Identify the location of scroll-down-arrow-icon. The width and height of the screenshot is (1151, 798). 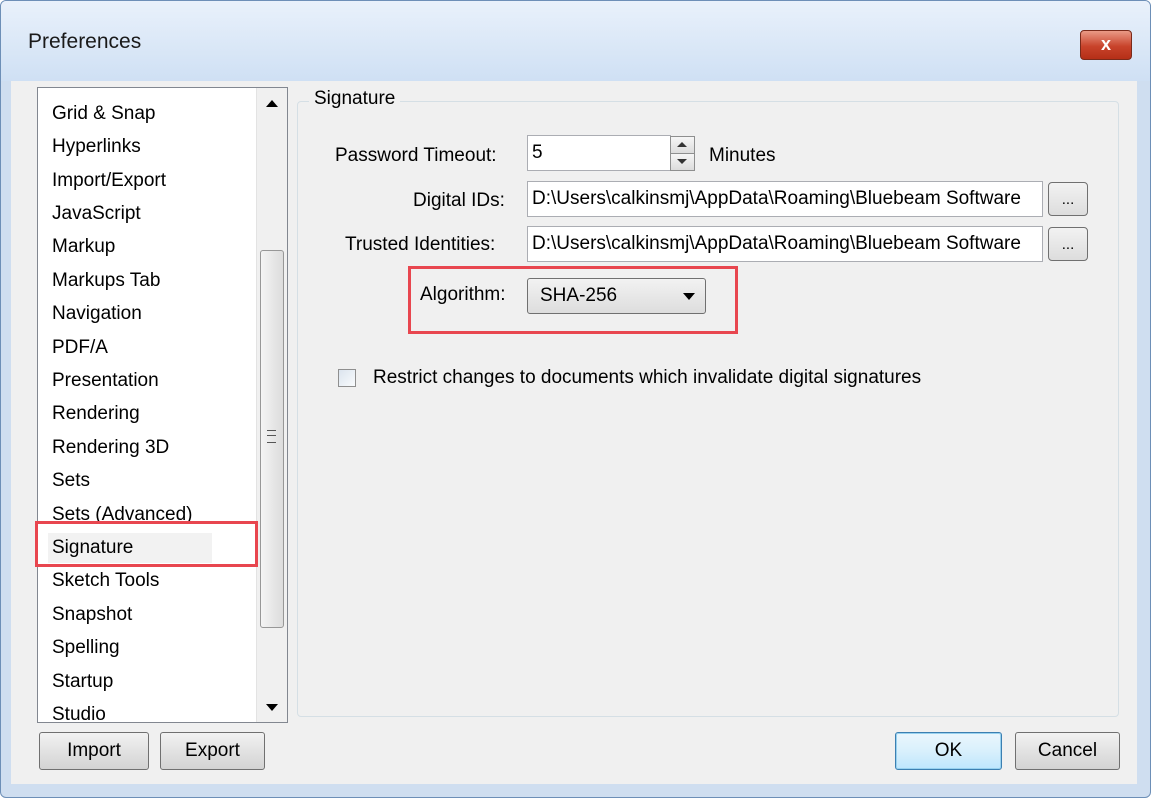
(272, 707).